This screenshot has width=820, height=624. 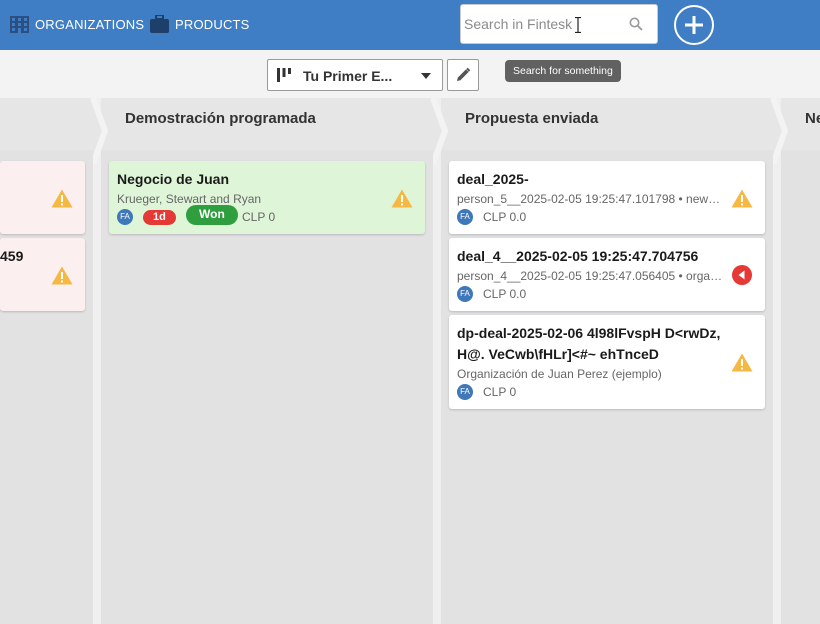 I want to click on deal-card, so click(x=42, y=197).